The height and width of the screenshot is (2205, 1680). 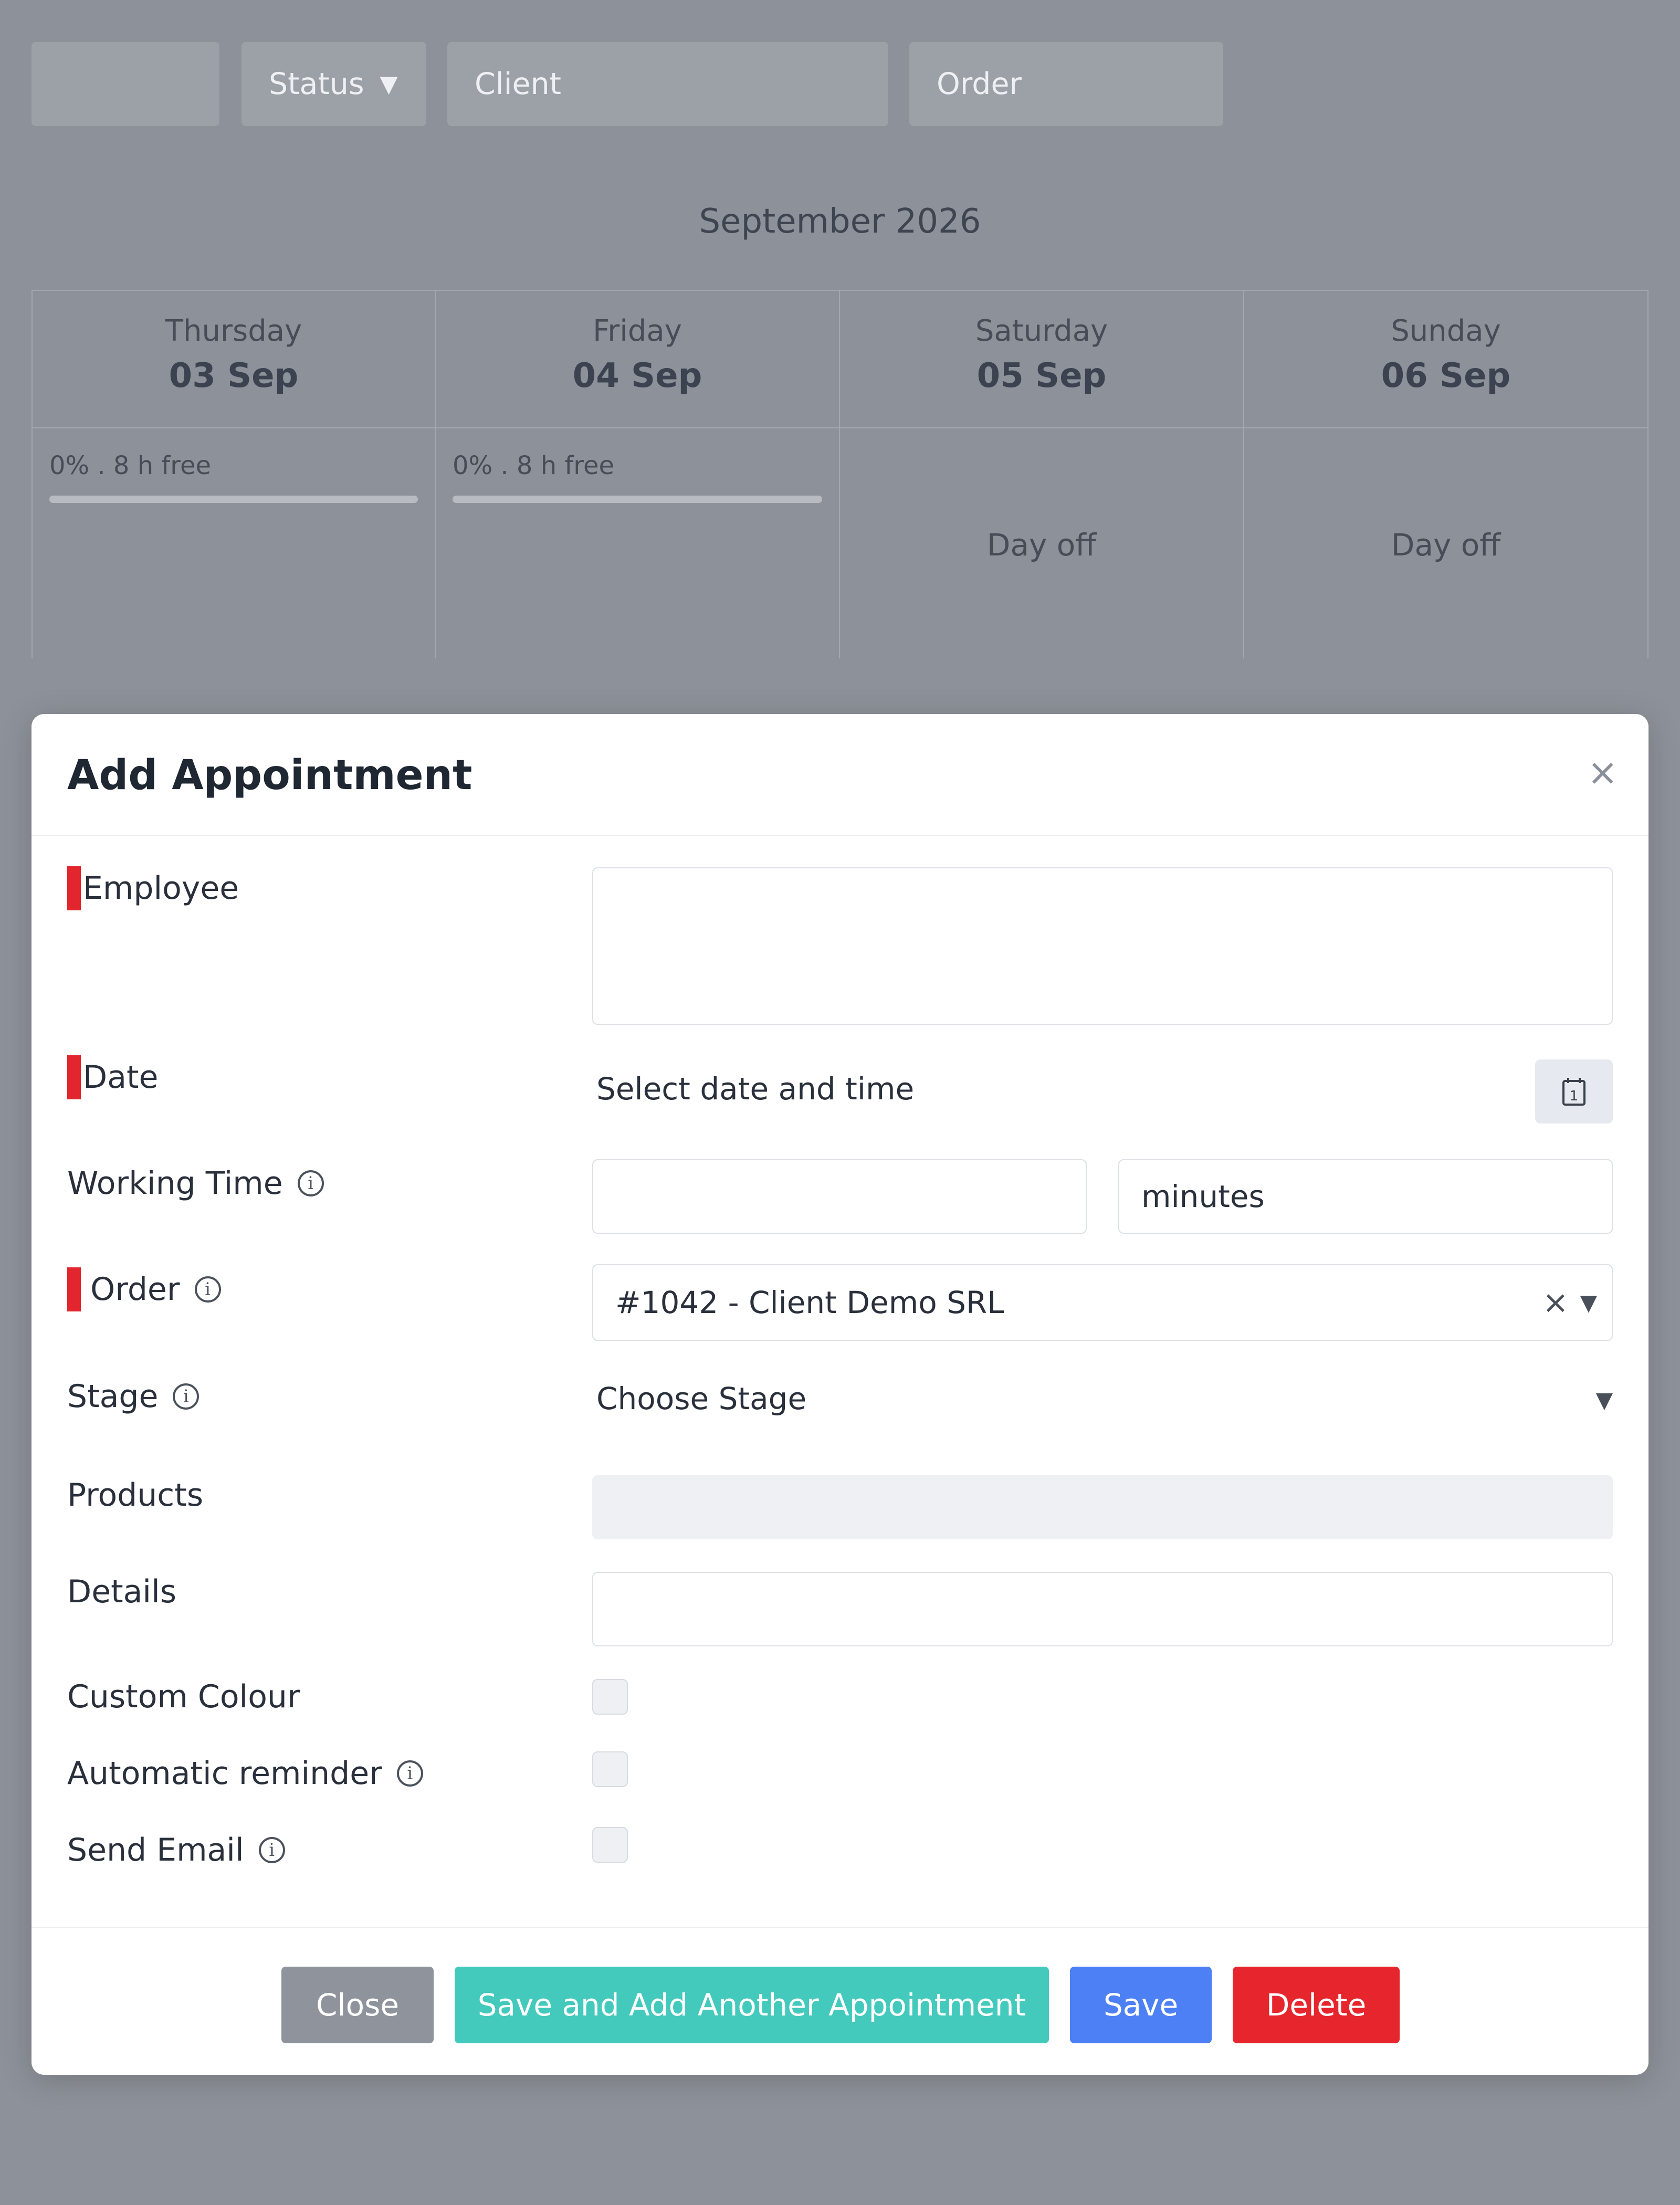 I want to click on stage-label: Stage i, so click(x=133, y=1396).